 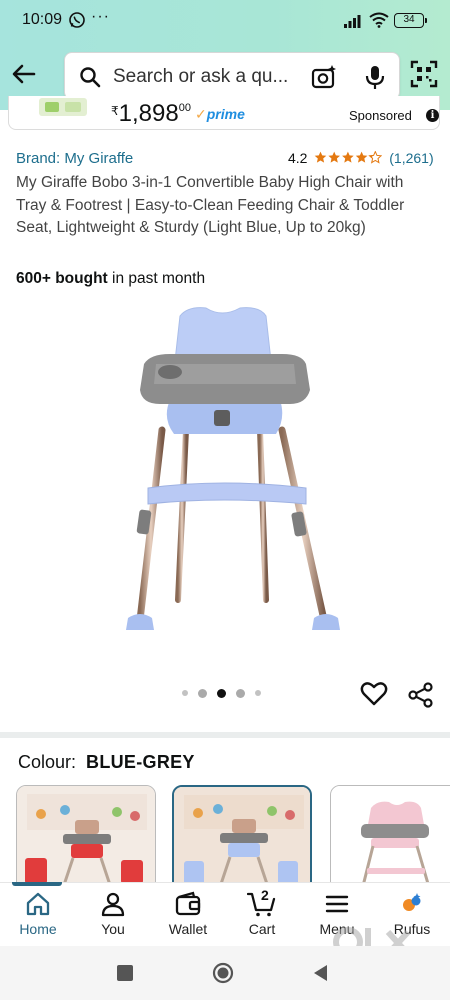 What do you see at coordinates (410, 20) in the screenshot?
I see `battery-icon: 34` at bounding box center [410, 20].